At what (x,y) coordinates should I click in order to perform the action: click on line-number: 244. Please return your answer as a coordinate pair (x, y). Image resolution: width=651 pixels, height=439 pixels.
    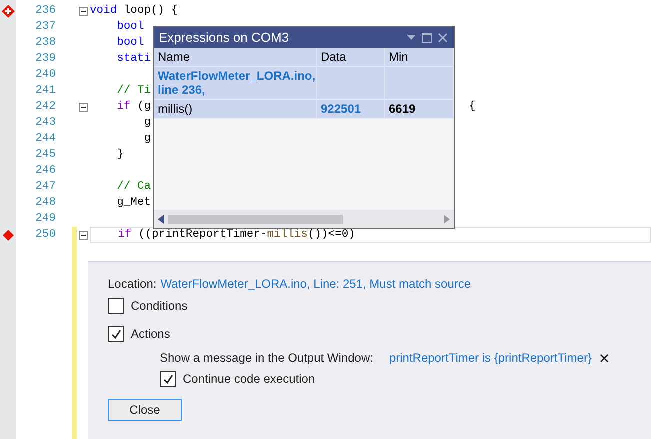
    Looking at the image, I should click on (45, 139).